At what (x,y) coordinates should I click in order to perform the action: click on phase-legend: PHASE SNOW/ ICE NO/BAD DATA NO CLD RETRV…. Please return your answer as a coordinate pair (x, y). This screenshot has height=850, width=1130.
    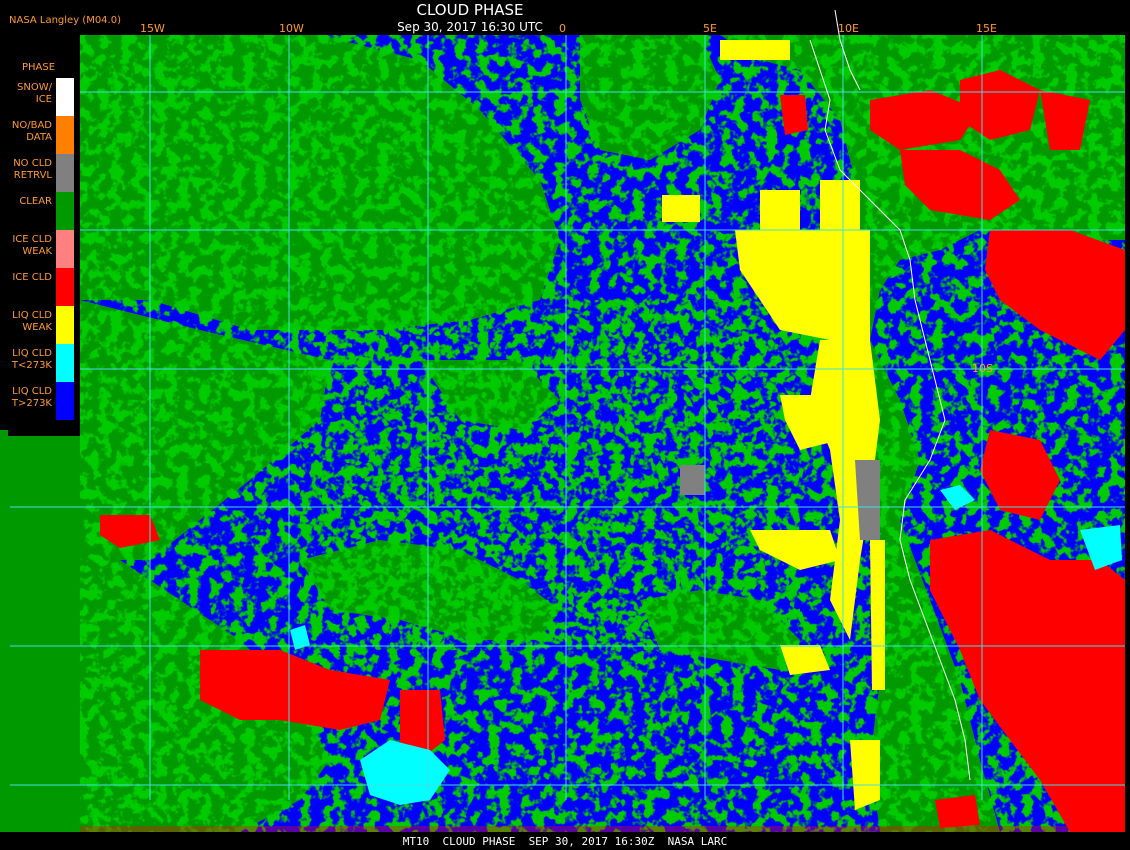
    Looking at the image, I should click on (44, 246).